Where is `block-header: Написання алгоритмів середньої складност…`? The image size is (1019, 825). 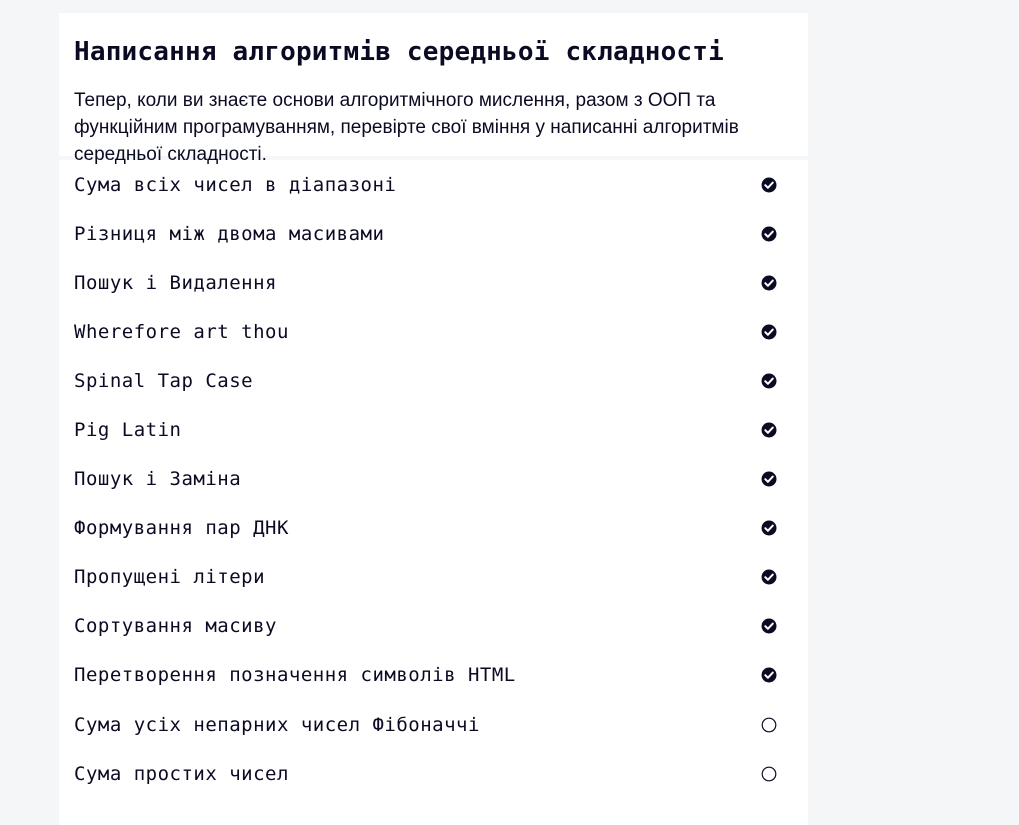
block-header: Написання алгоритмів середньої складност… is located at coordinates (433, 89).